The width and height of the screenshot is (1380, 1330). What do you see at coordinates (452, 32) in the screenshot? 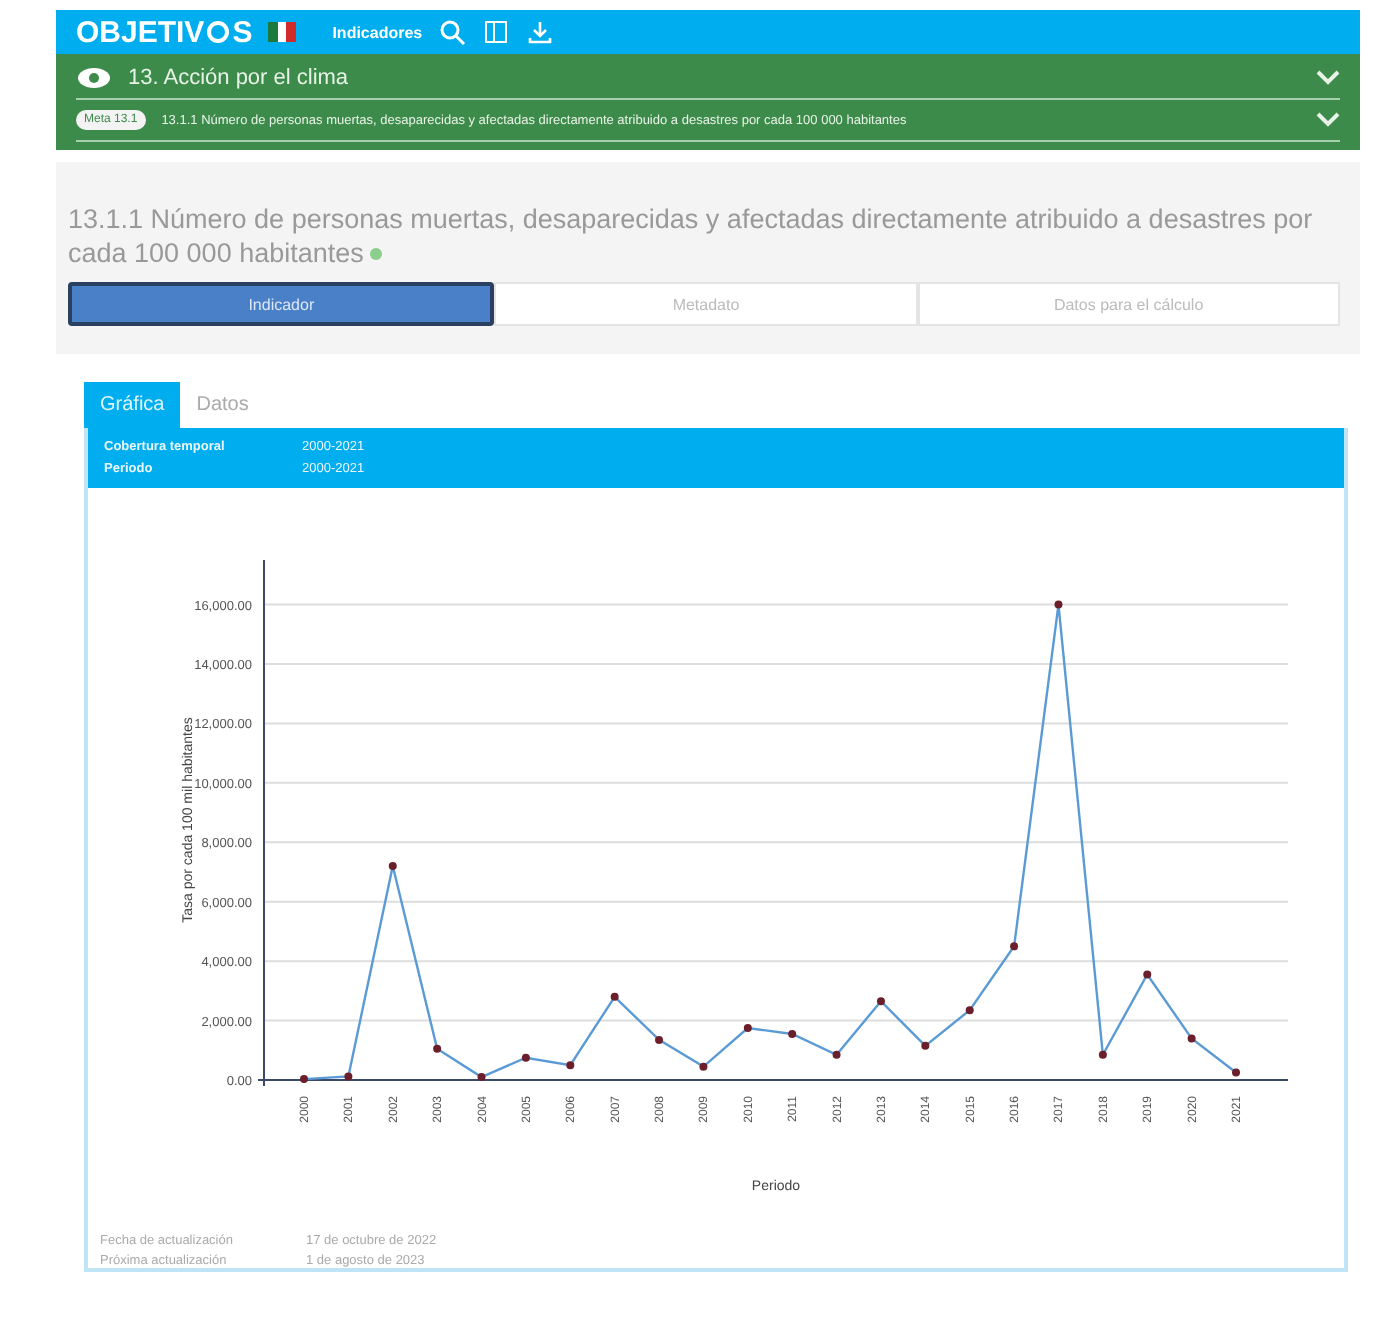
I see `search-icon` at bounding box center [452, 32].